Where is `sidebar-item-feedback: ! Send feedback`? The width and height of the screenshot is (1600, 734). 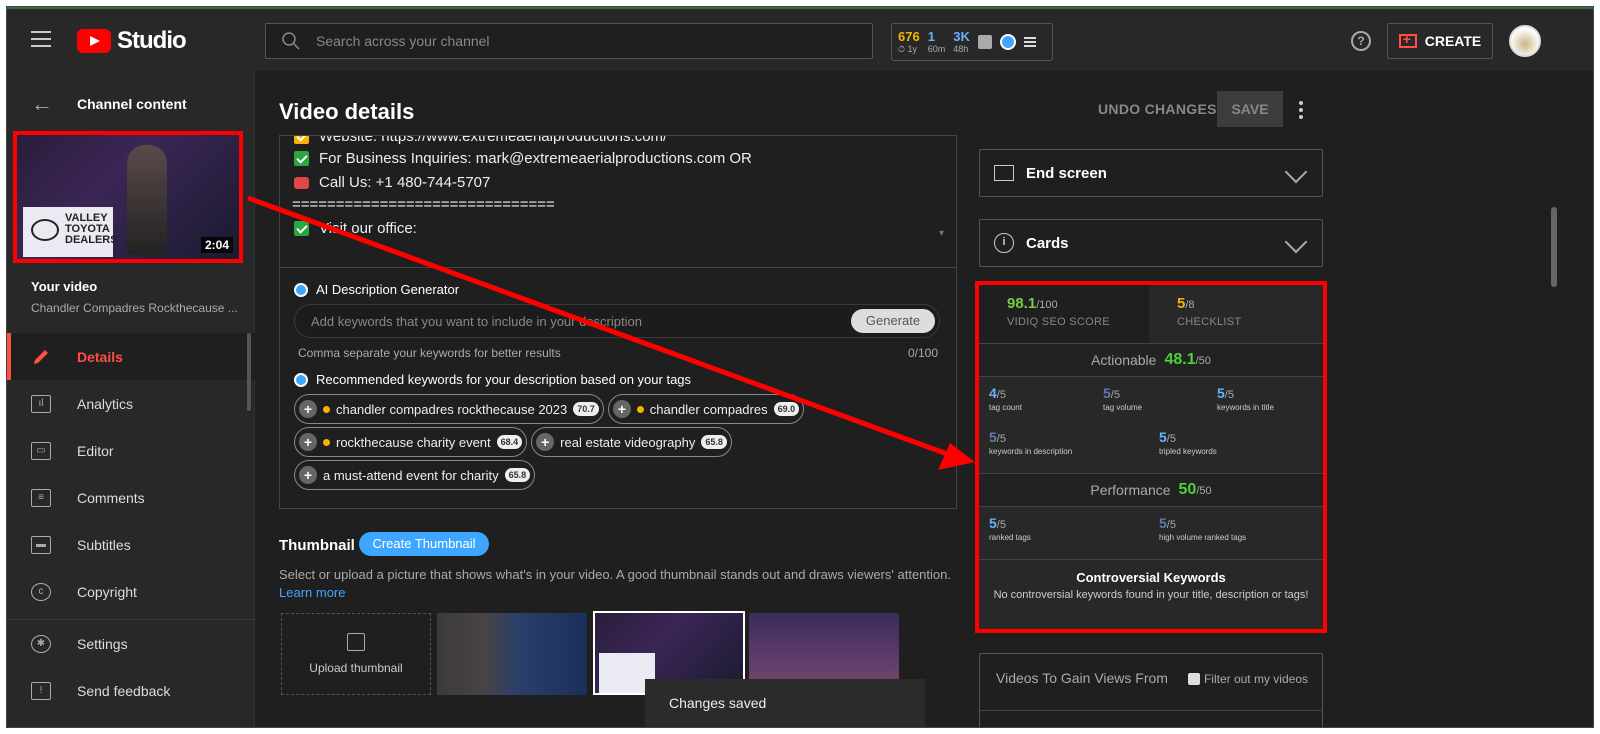 sidebar-item-feedback: ! Send feedback is located at coordinates (131, 690).